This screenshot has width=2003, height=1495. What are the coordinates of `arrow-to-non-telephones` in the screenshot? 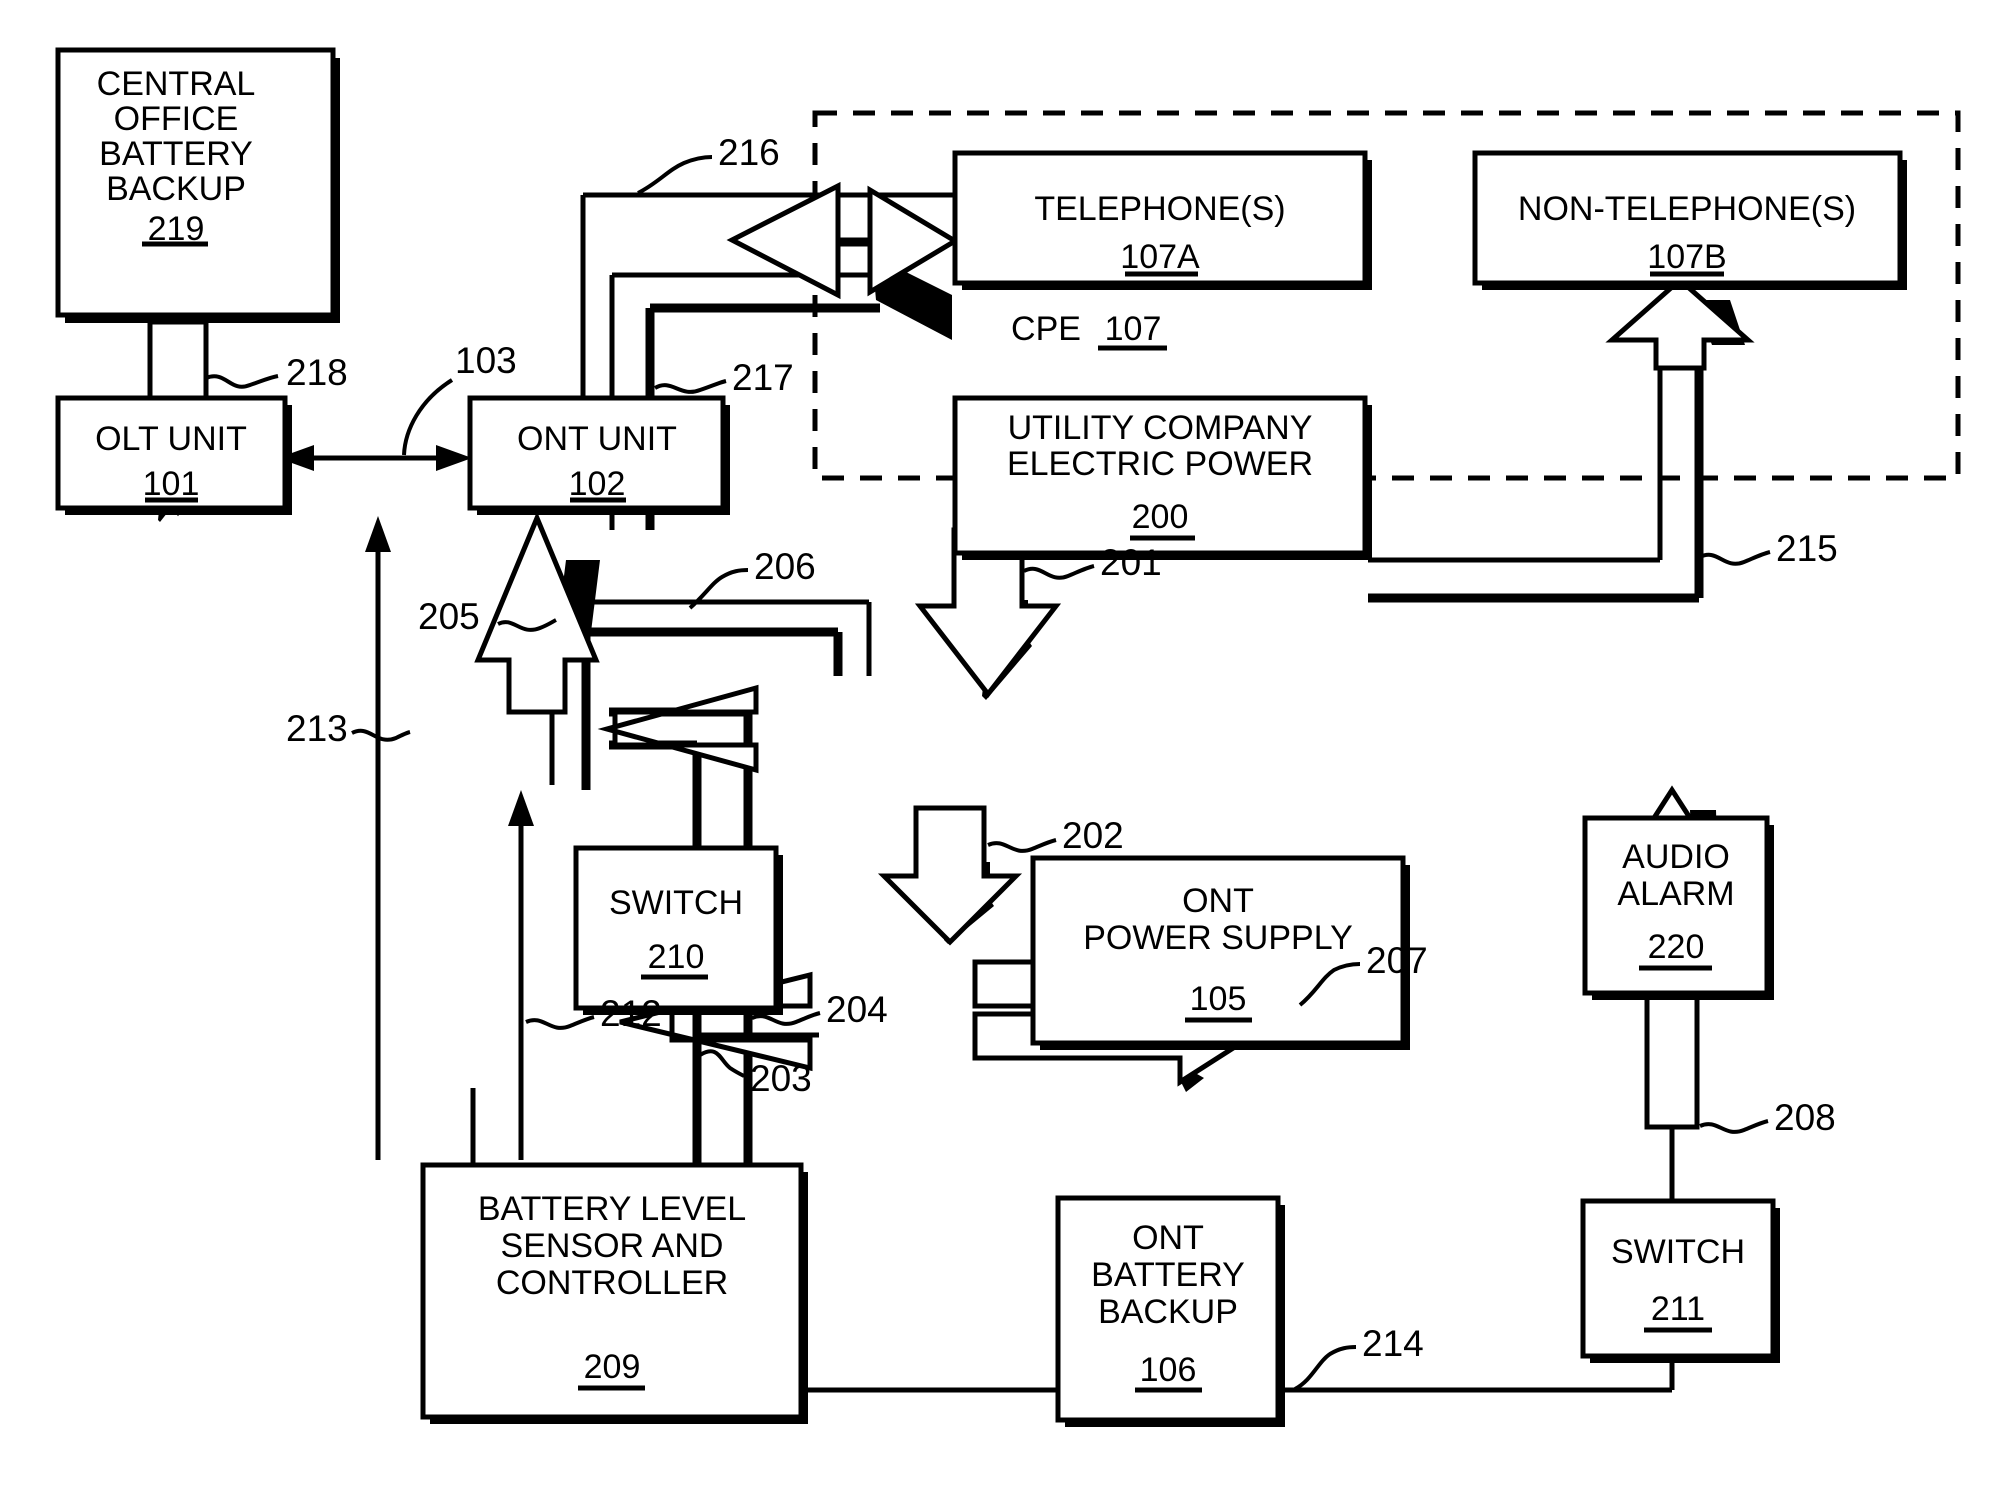 It's located at (1680, 323).